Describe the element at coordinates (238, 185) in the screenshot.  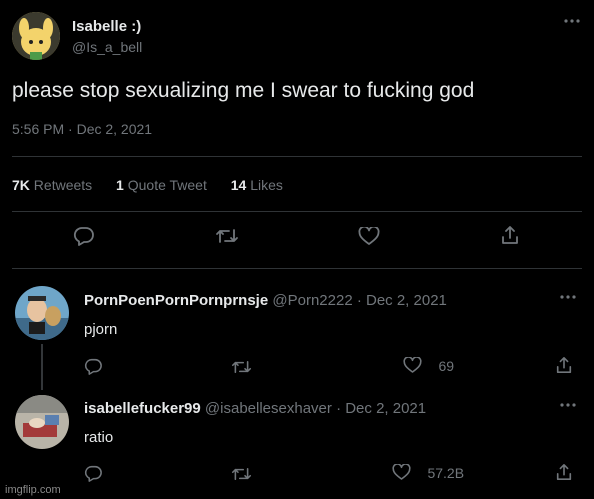
I see `likes-count: 14` at that location.